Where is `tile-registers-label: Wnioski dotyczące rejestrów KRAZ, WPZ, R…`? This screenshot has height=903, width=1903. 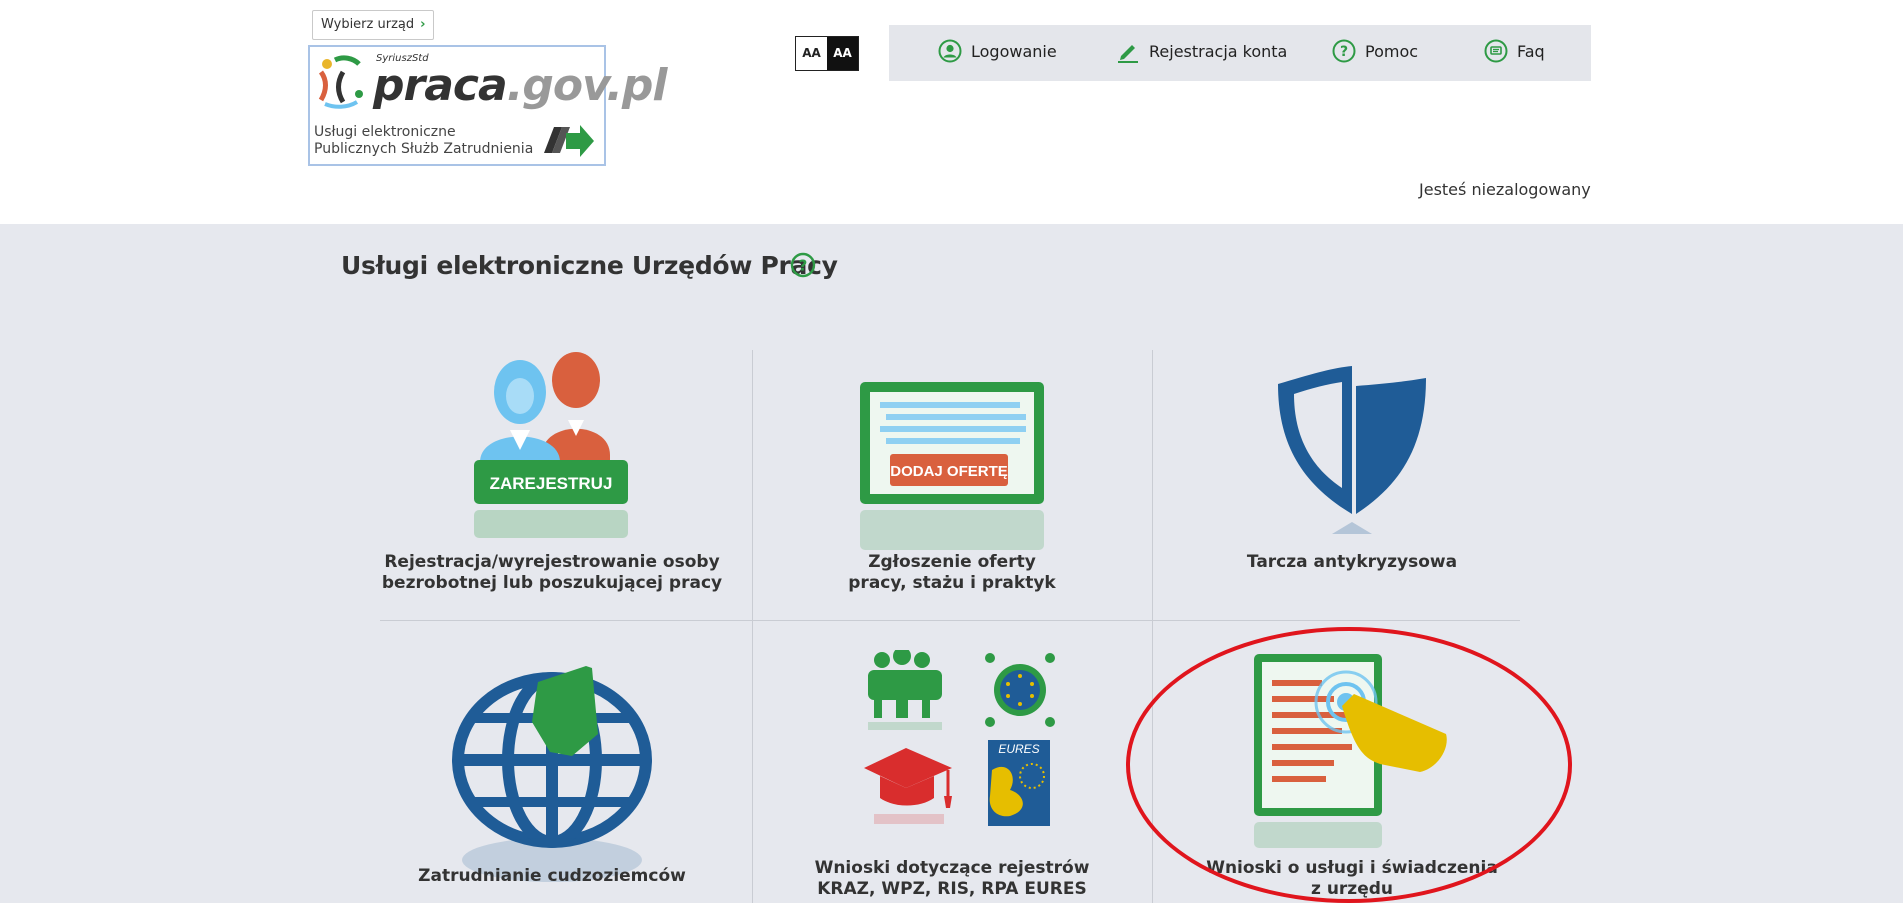
tile-registers-label: Wnioski dotyczące rejestrów KRAZ, WPZ, R… is located at coordinates (952, 878).